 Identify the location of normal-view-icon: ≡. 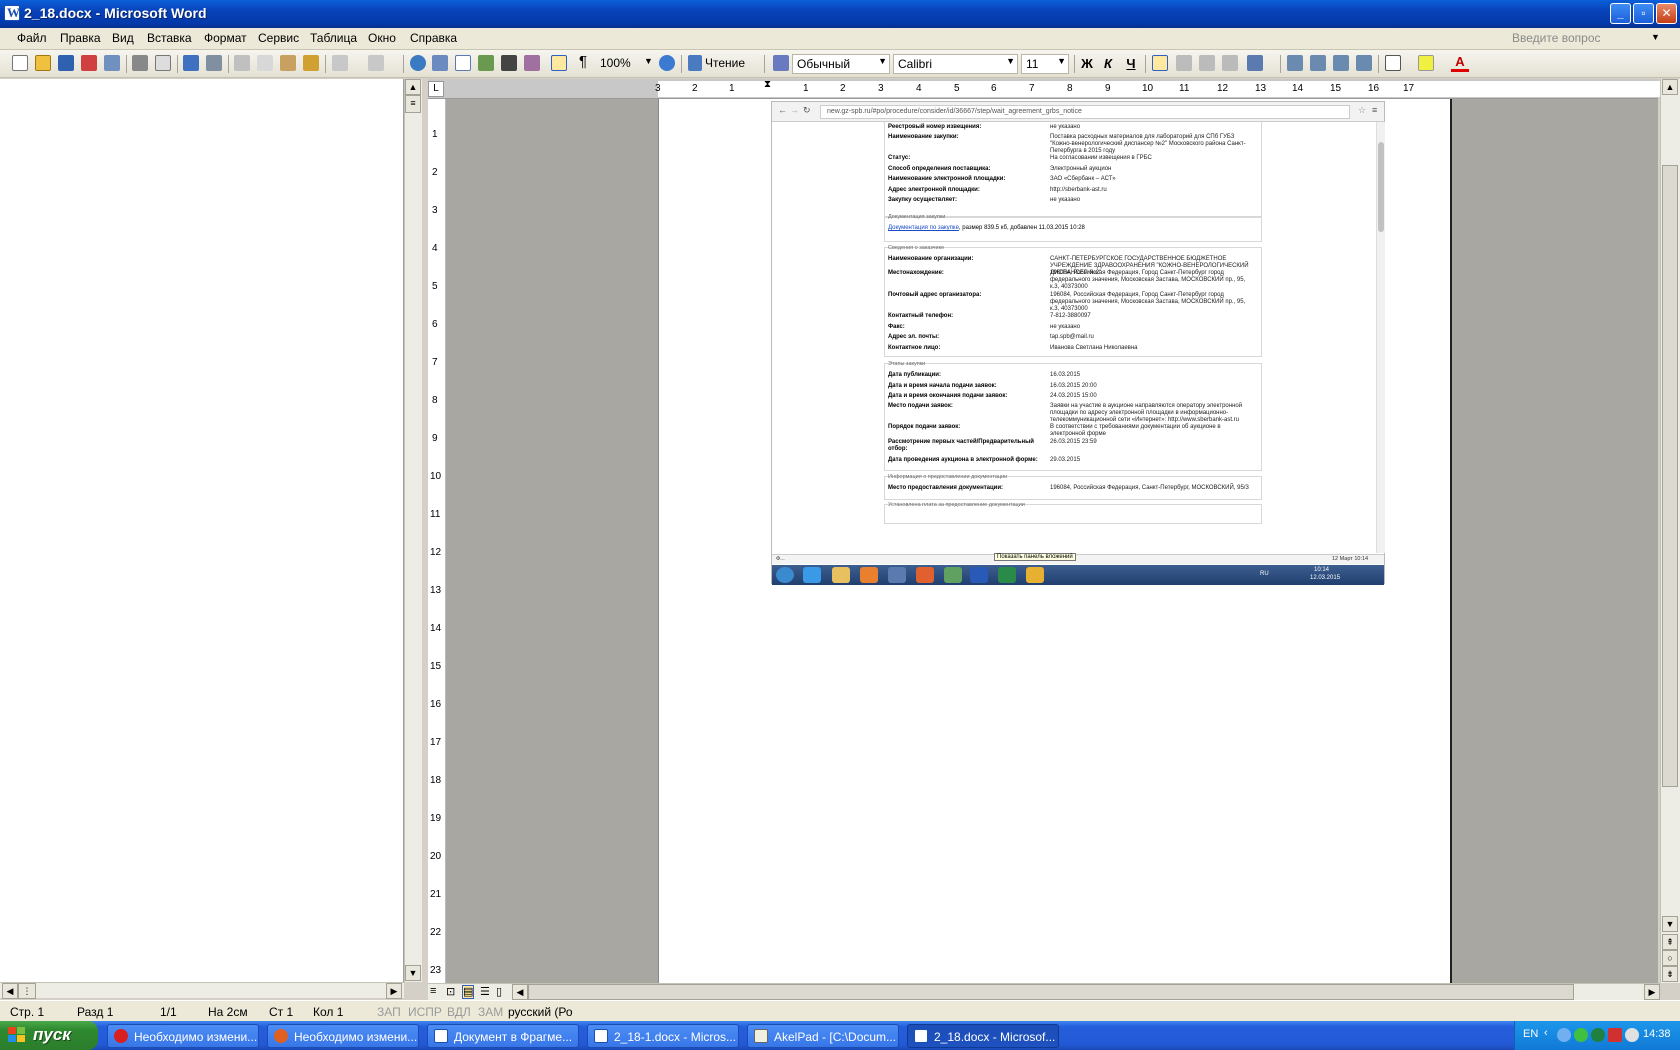
(433, 991).